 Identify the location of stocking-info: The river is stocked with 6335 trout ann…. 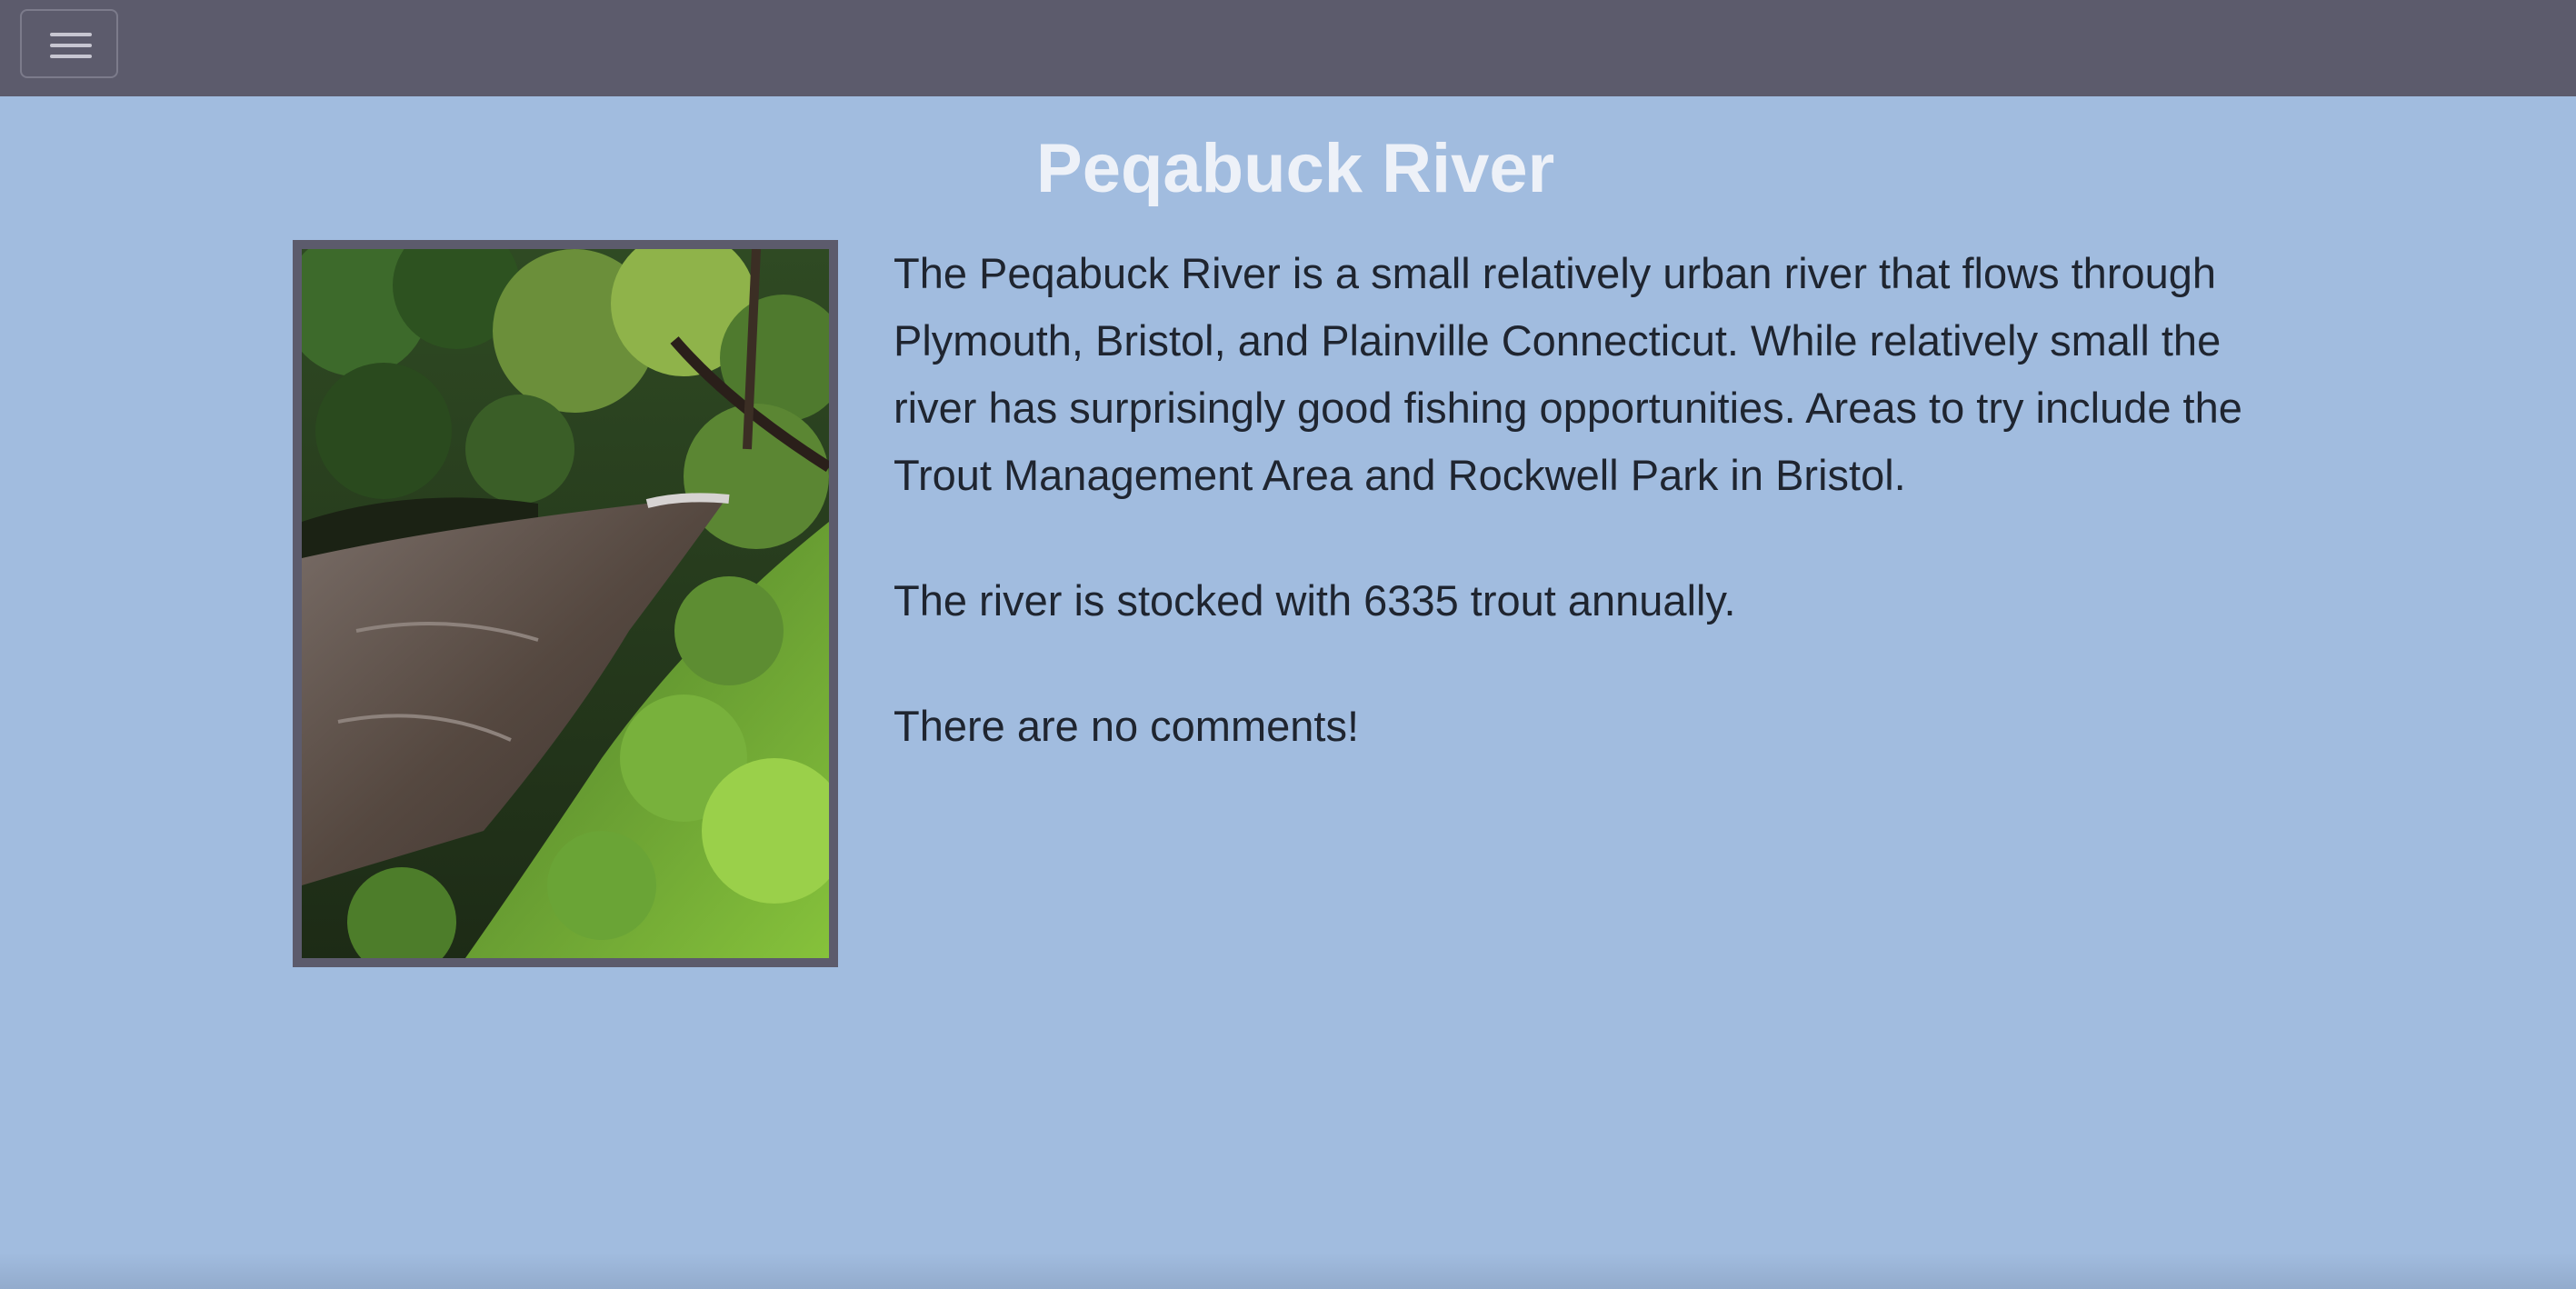
(1315, 600).